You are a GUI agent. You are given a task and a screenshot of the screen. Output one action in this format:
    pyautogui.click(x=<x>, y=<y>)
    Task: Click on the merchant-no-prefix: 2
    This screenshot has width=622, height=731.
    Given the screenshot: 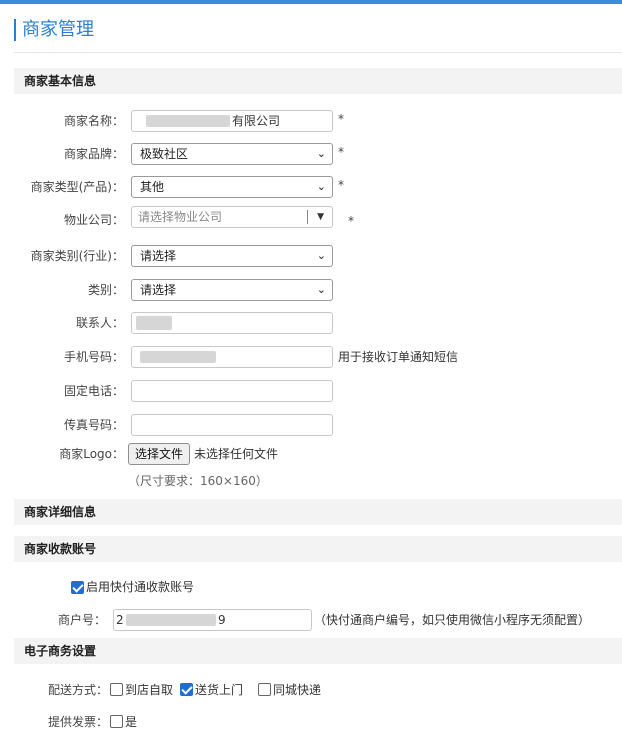 What is the action you would take?
    pyautogui.click(x=120, y=620)
    